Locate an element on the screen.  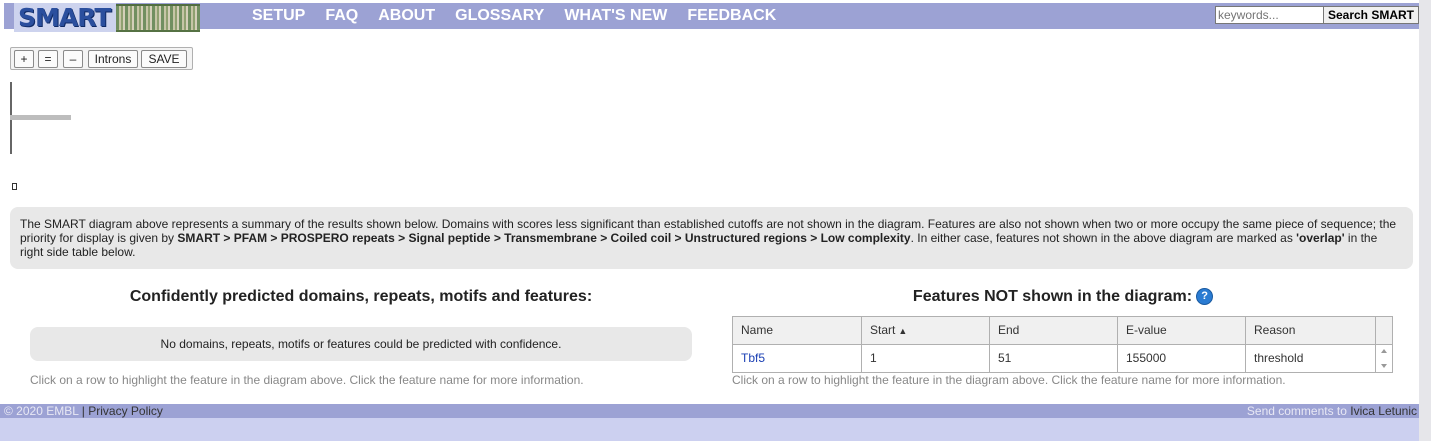
smart-logo: SMART is located at coordinates (122, 17).